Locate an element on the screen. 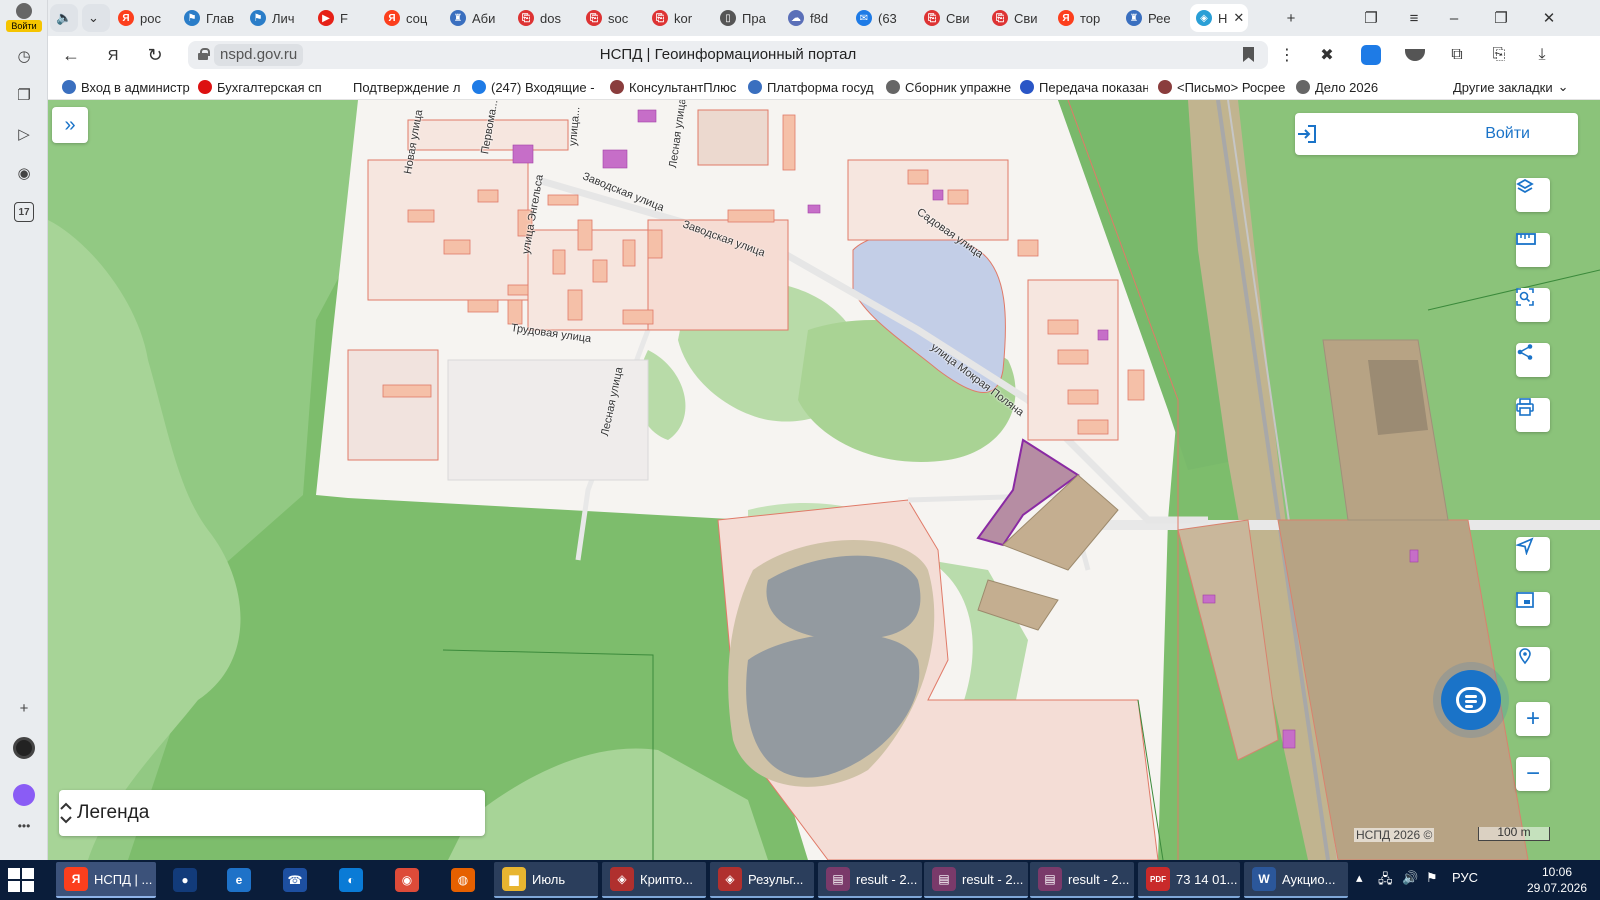 This screenshot has height=900, width=1600. kaspersky-icon: ✖ is located at coordinates (1327, 55).